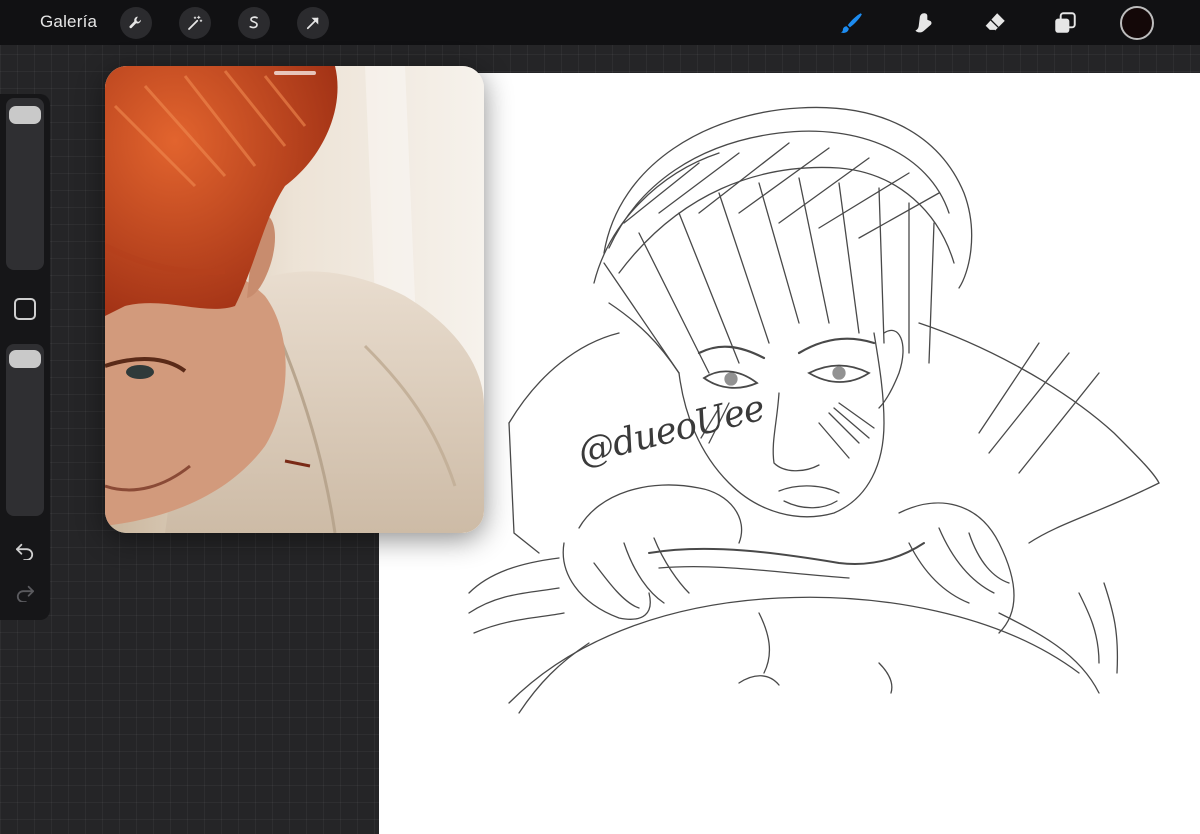  I want to click on wrench-icon, so click(136, 23).